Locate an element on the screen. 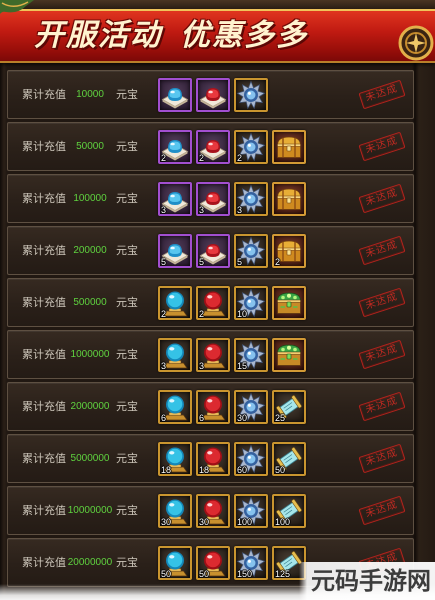 This screenshot has height=600, width=435. item-count: 18 is located at coordinates (166, 469).